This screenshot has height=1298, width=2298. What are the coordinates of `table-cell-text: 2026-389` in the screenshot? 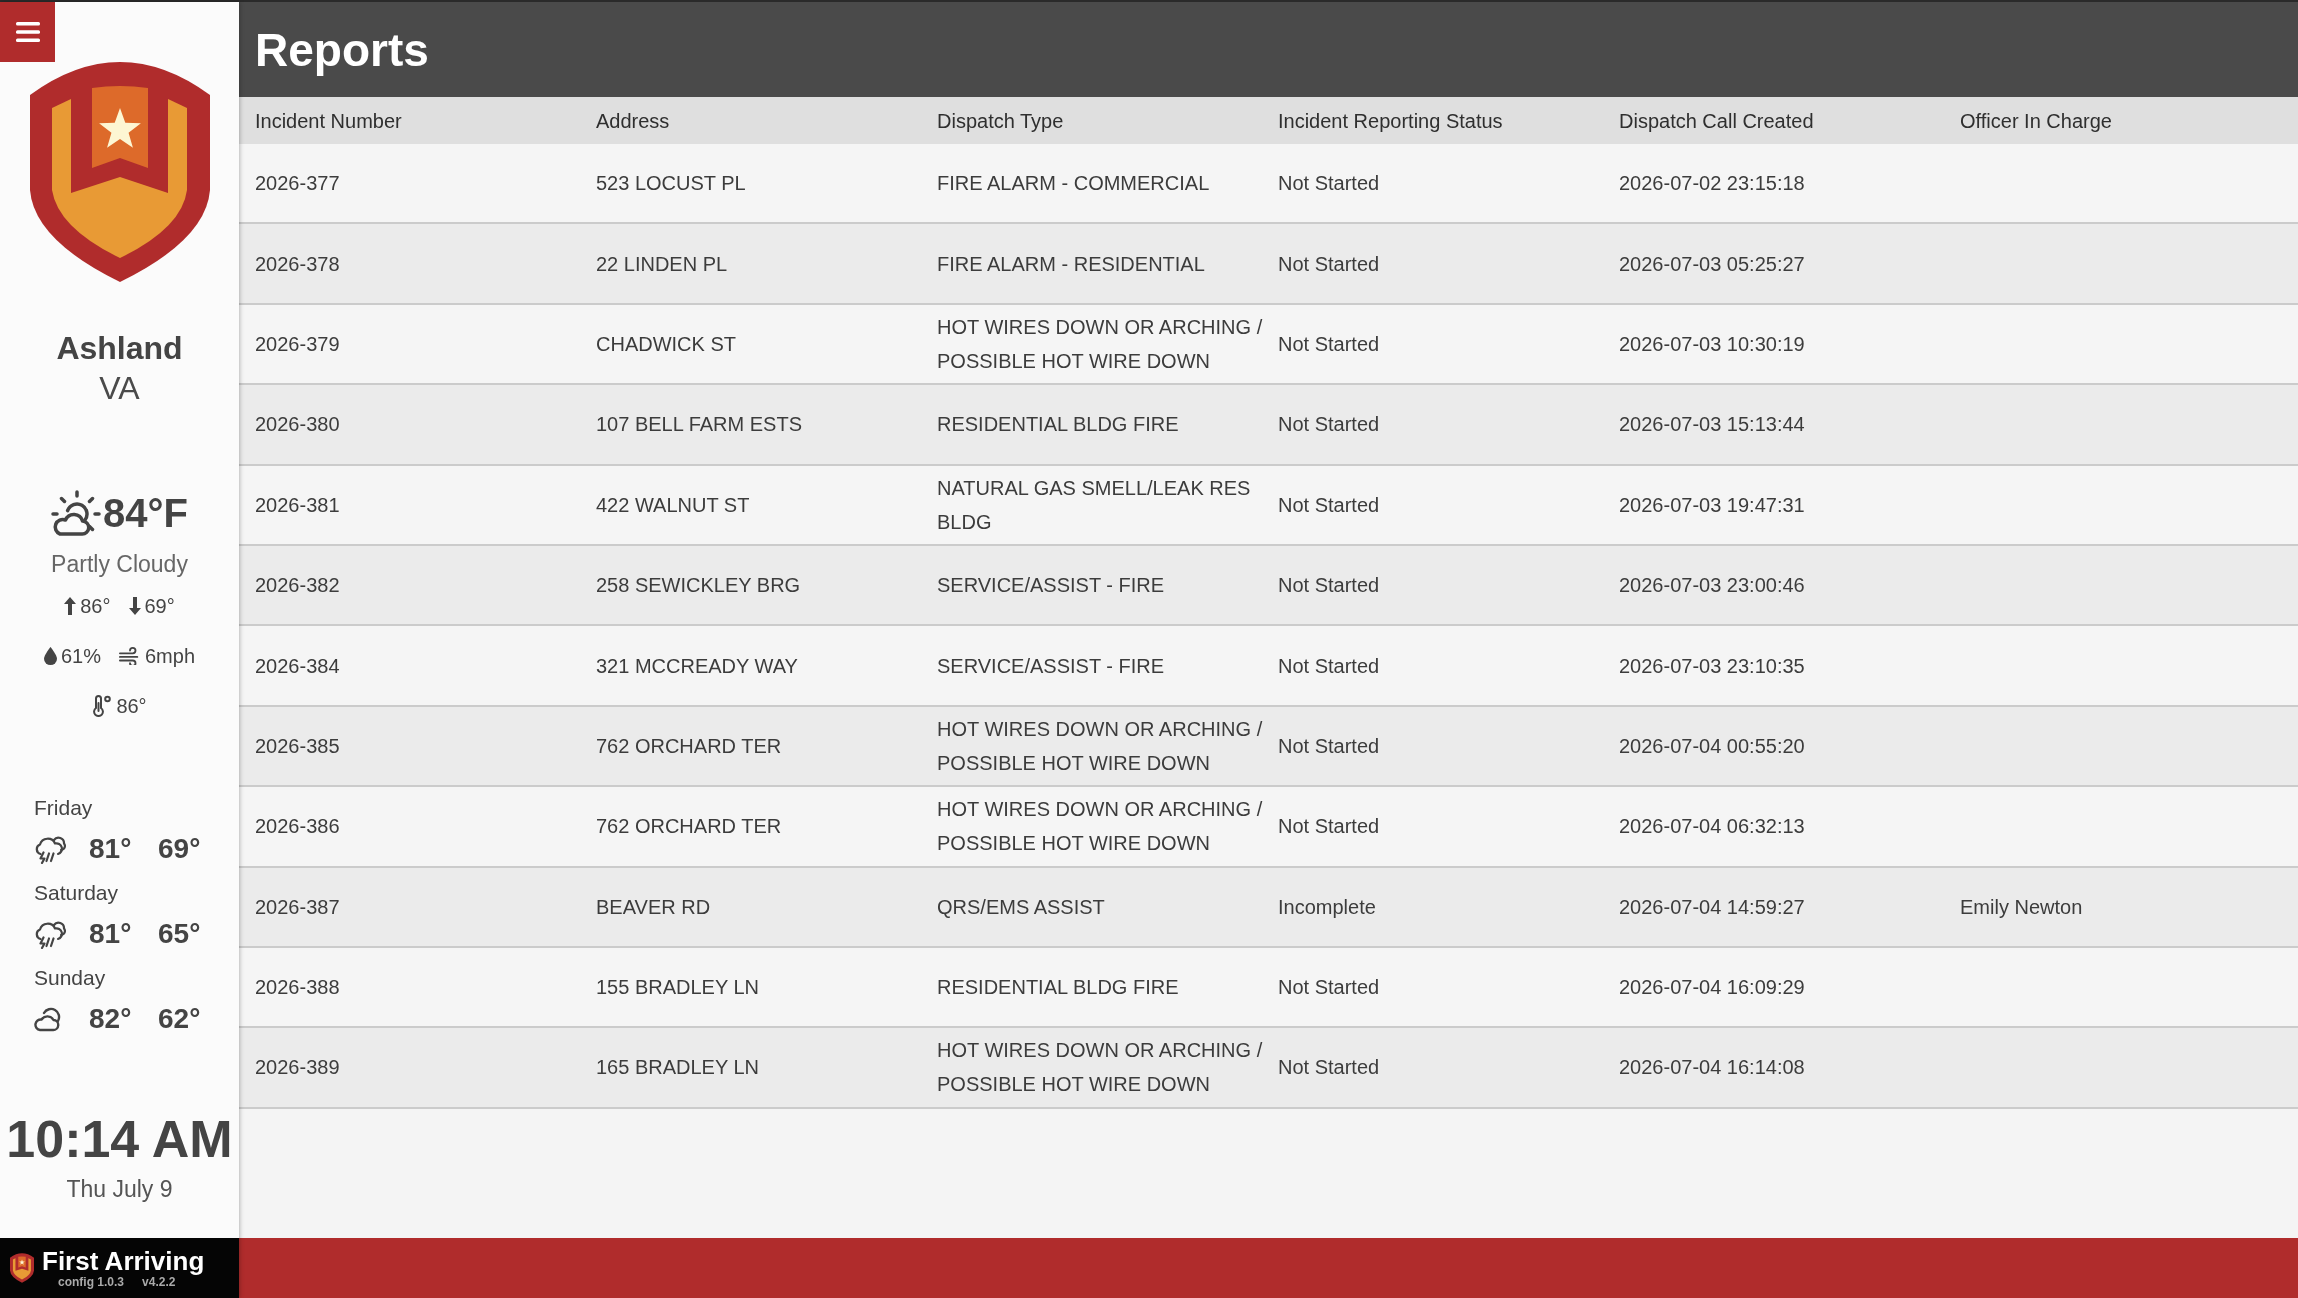 It's located at (297, 1068).